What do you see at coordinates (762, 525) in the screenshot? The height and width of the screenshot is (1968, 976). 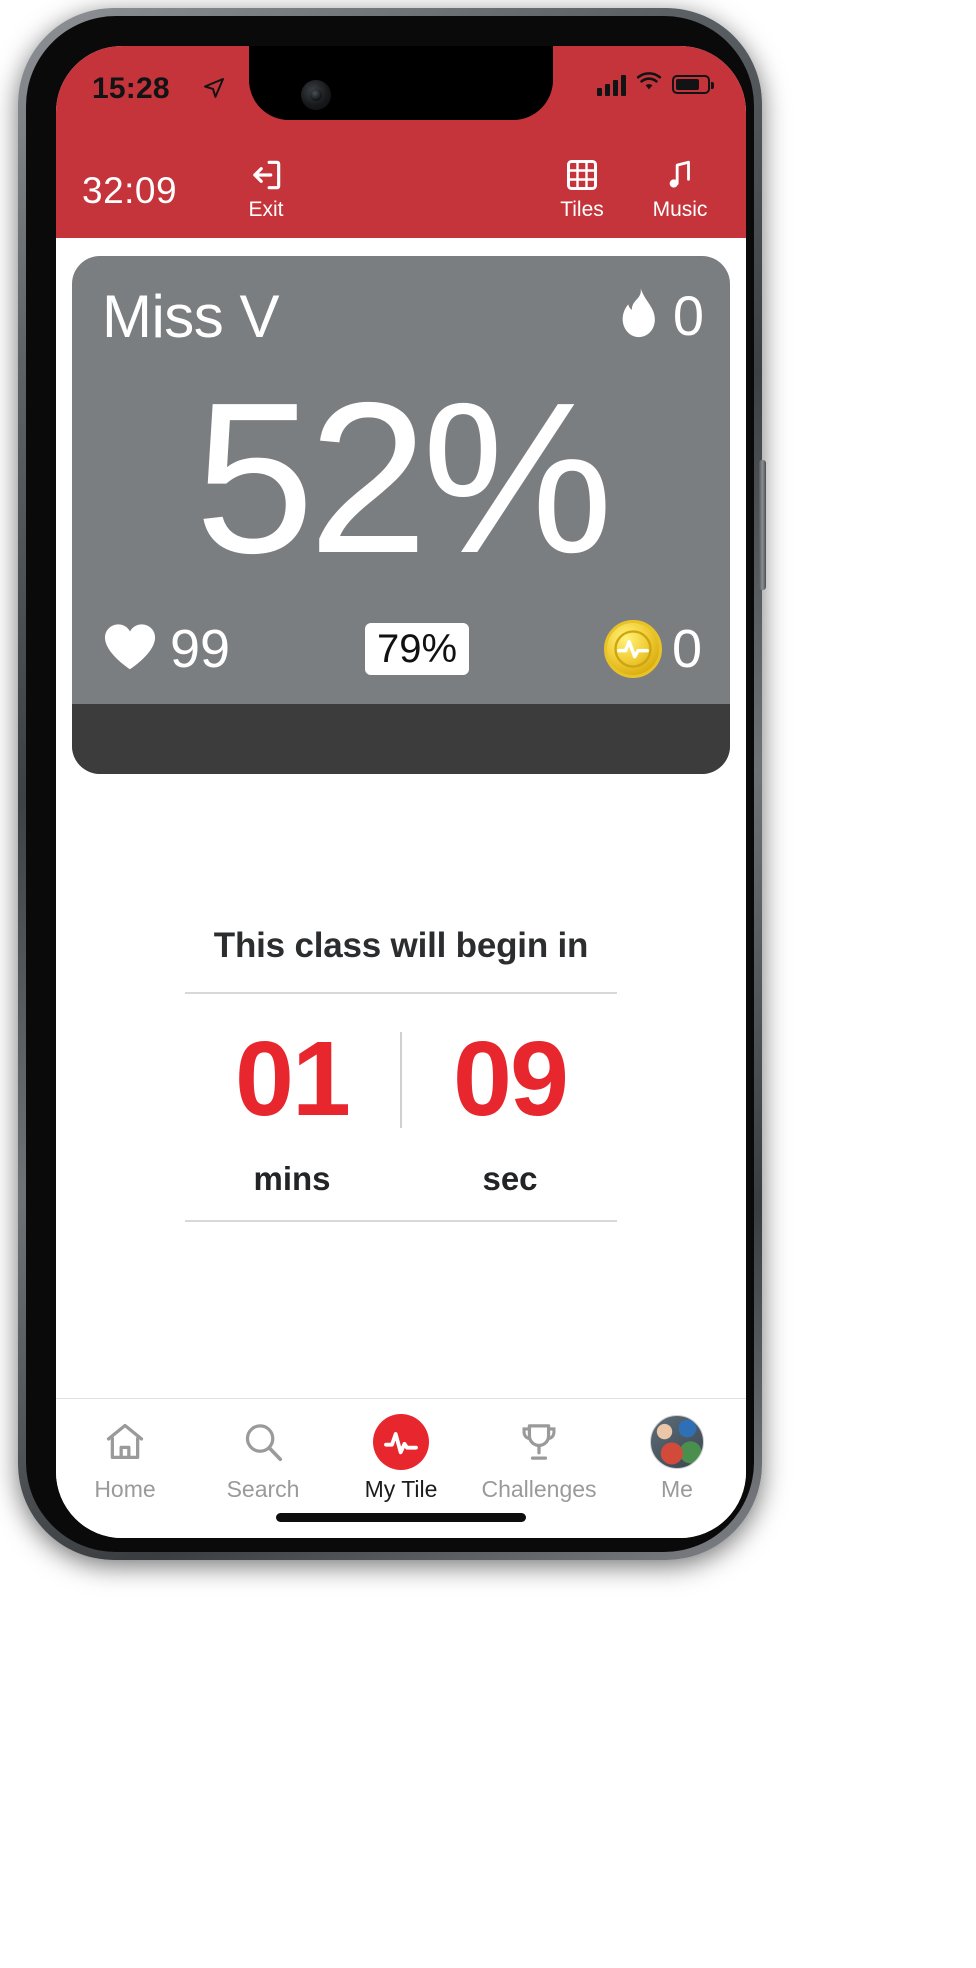 I see `power-button` at bounding box center [762, 525].